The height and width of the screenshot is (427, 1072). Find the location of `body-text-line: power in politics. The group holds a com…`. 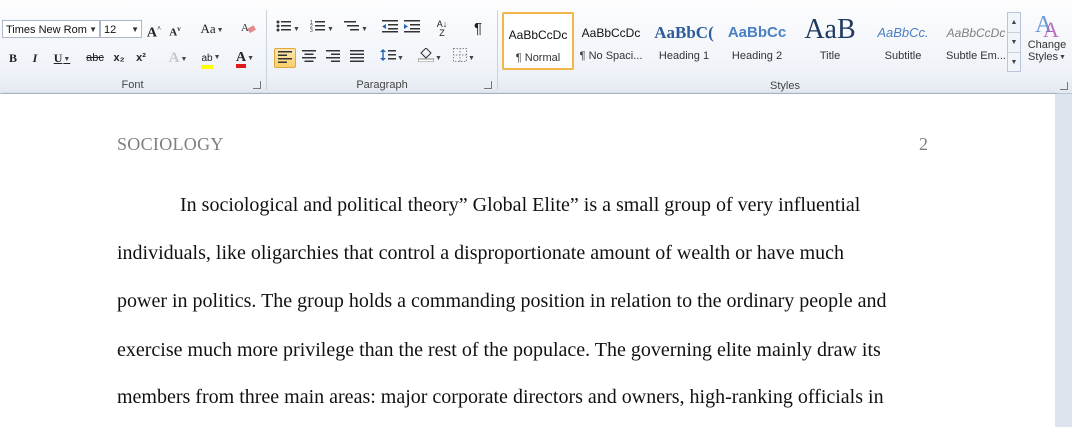

body-text-line: power in politics. The group holds a com… is located at coordinates (502, 301).